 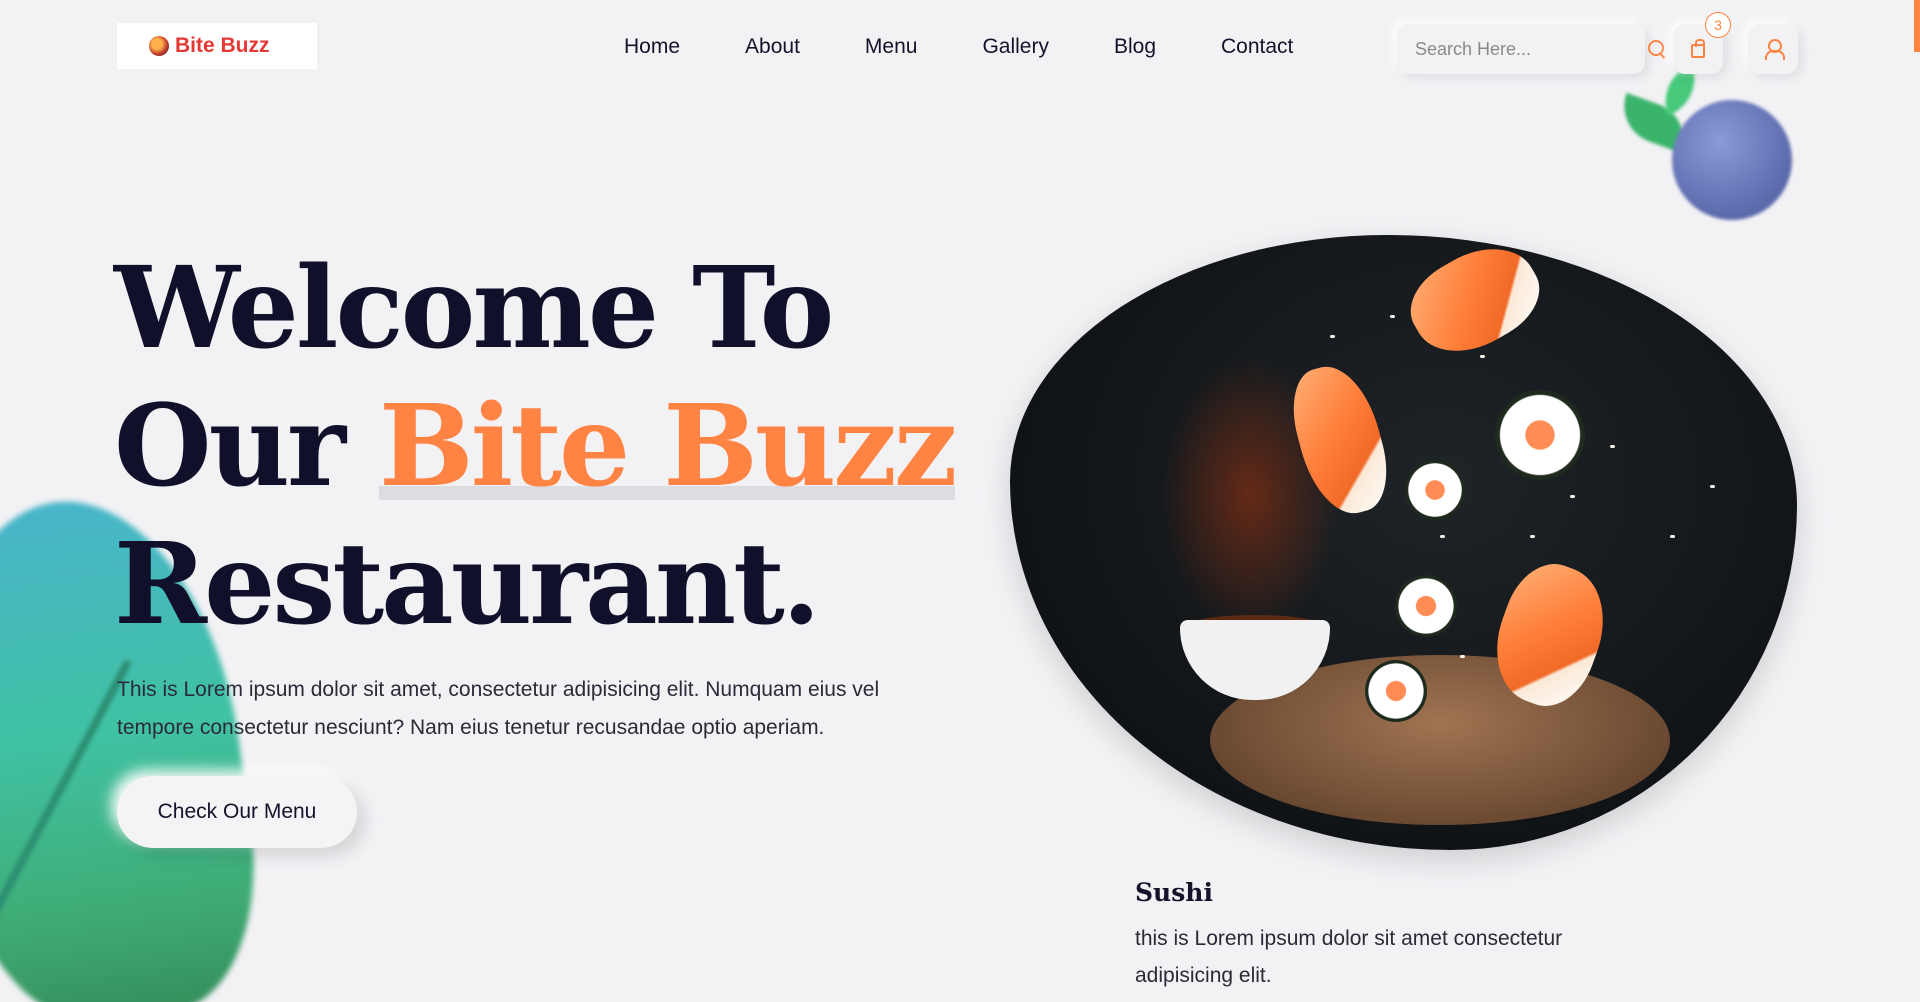 What do you see at coordinates (1732, 160) in the screenshot?
I see `blueberry-decoration` at bounding box center [1732, 160].